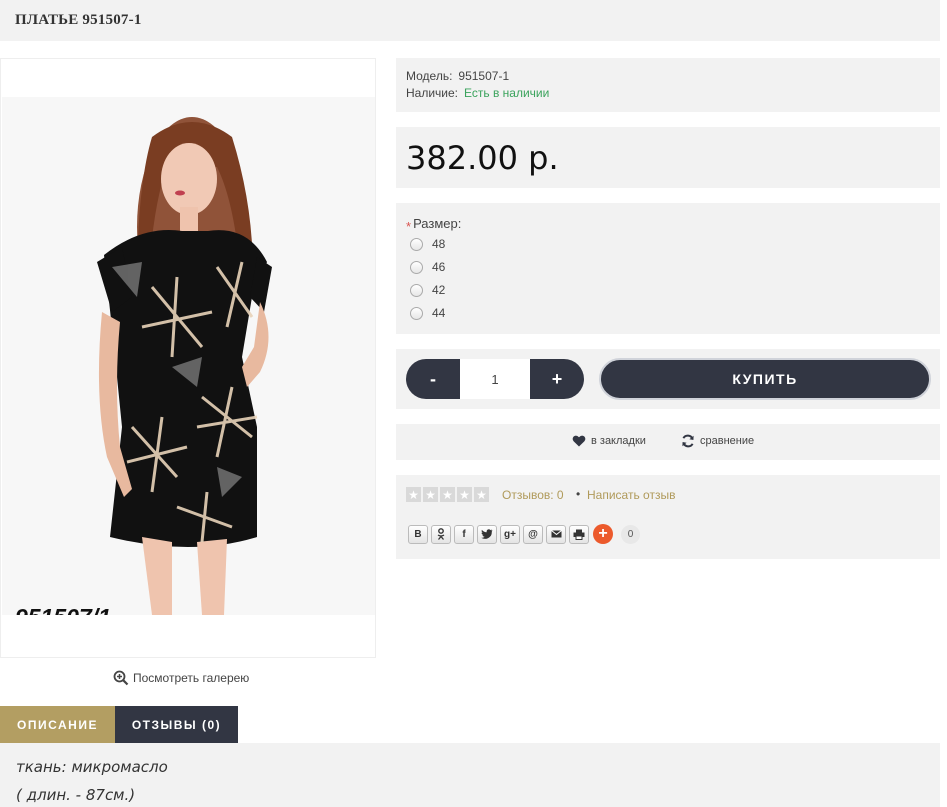 This screenshot has height=807, width=947. Describe the element at coordinates (439, 313) in the screenshot. I see `size-value: 44` at that location.